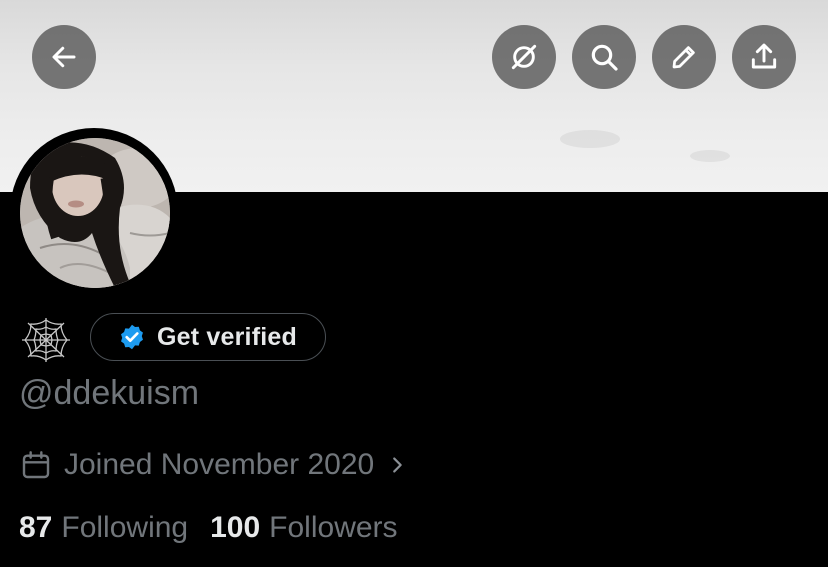 Image resolution: width=828 pixels, height=567 pixels. Describe the element at coordinates (397, 465) in the screenshot. I see `chevron-right-icon` at that location.